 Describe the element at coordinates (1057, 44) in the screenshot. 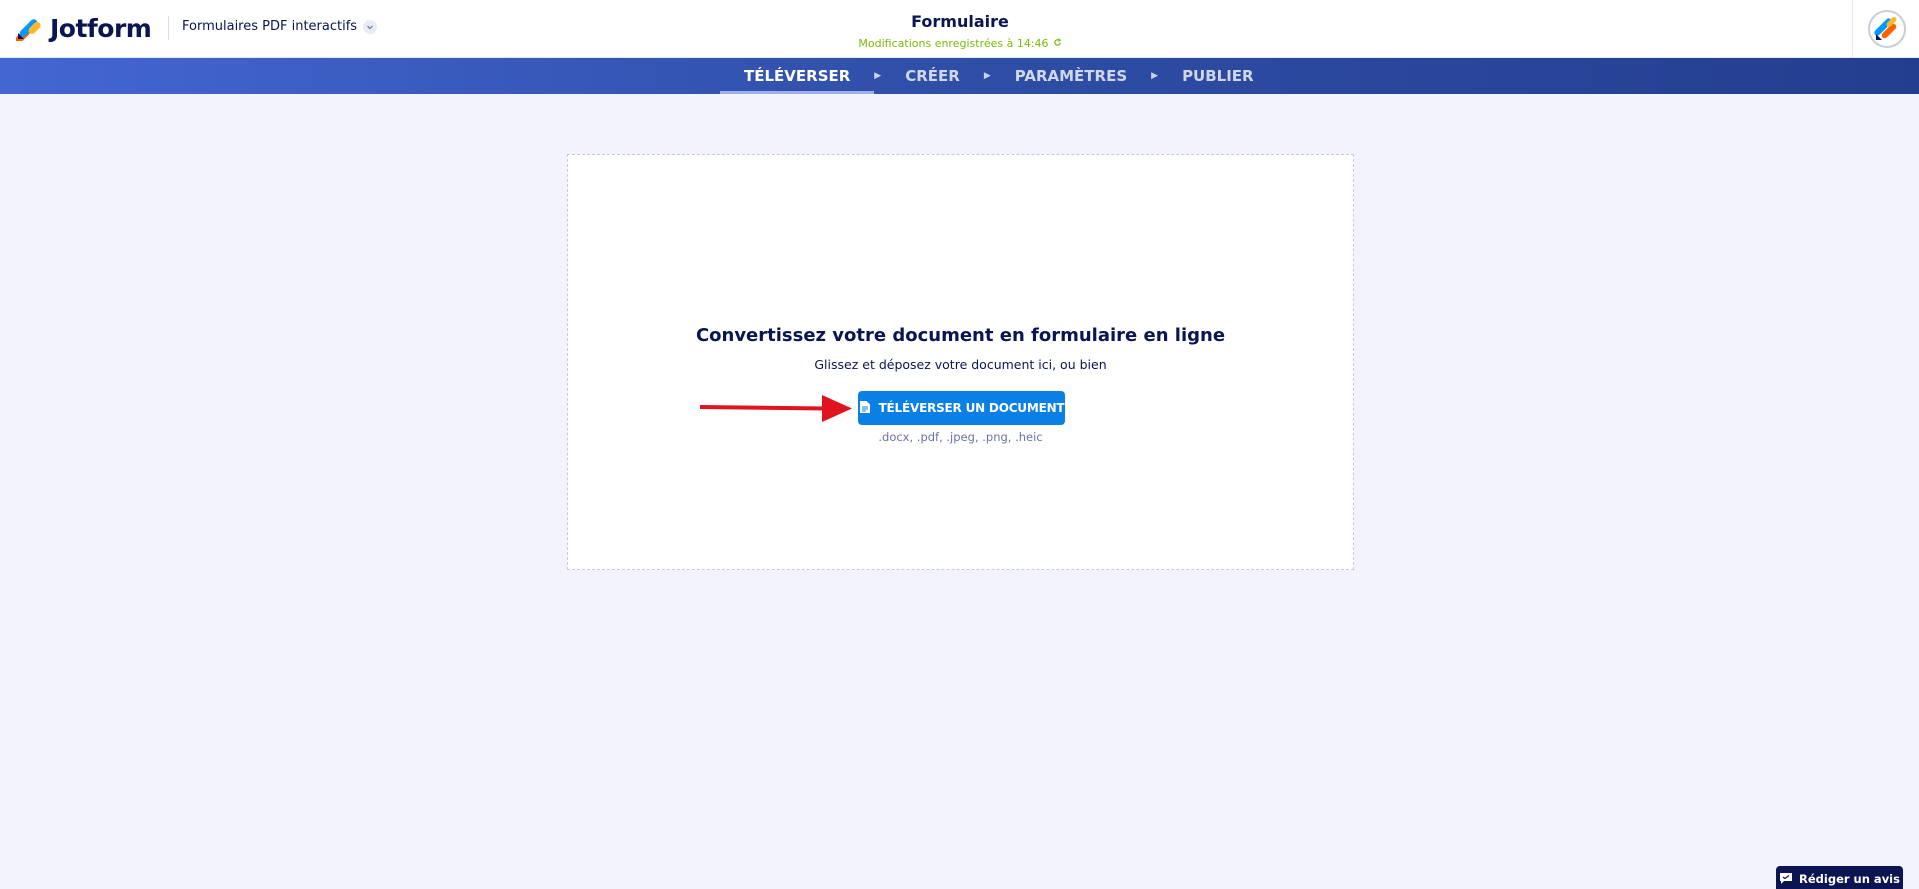

I see `refresh-icon` at that location.